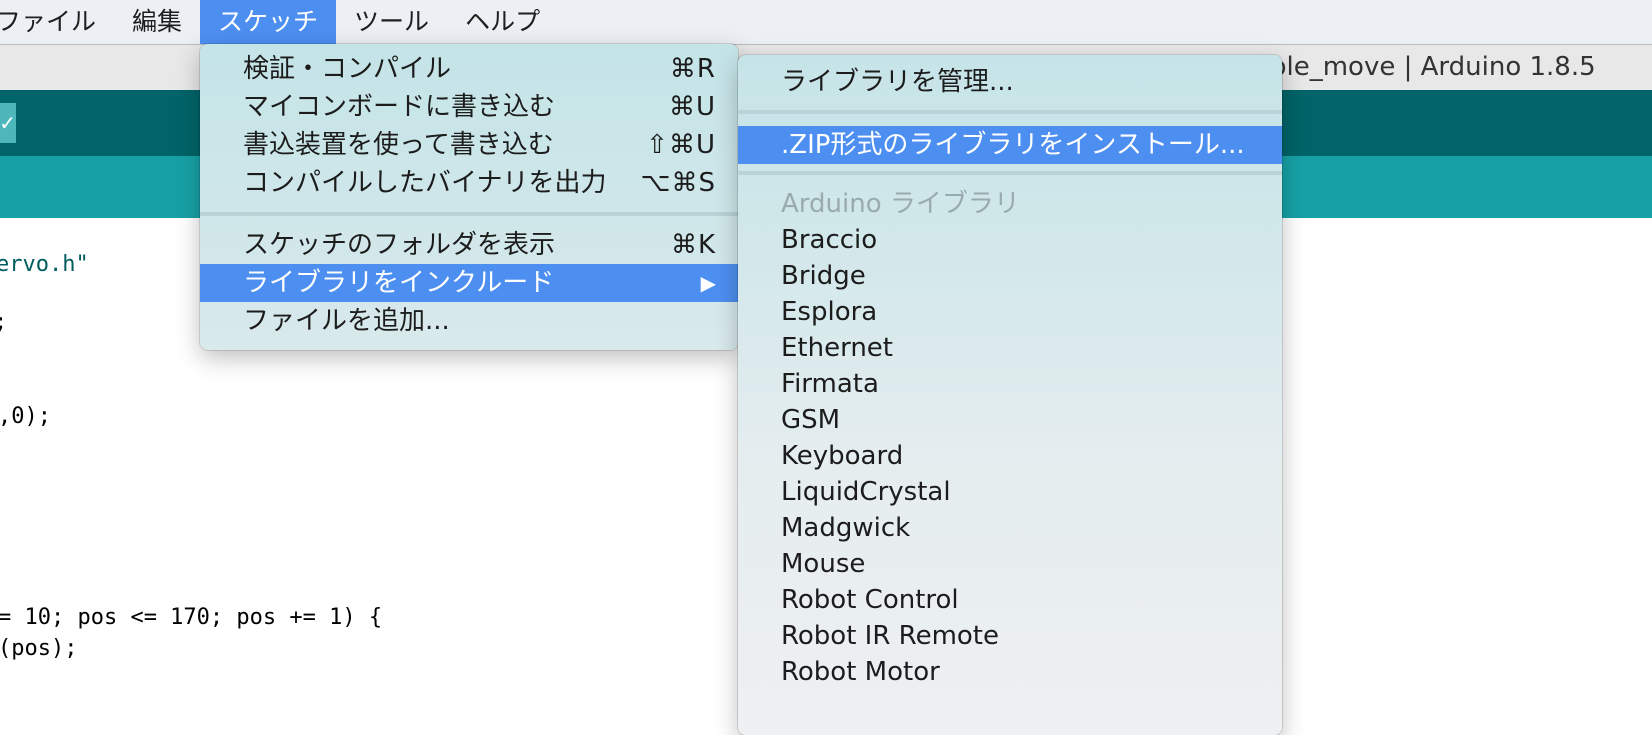 Image resolution: width=1652 pixels, height=735 pixels. What do you see at coordinates (1010, 528) in the screenshot?
I see `library-item: Madgwick` at bounding box center [1010, 528].